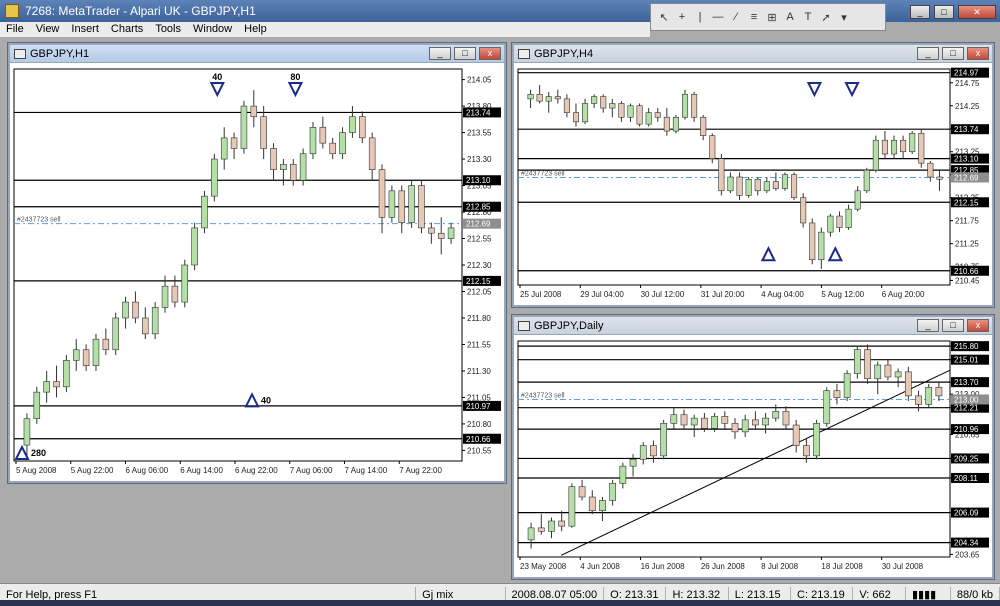 Image resolution: width=1000 pixels, height=606 pixels. I want to click on os-taskbar, so click(500, 603).